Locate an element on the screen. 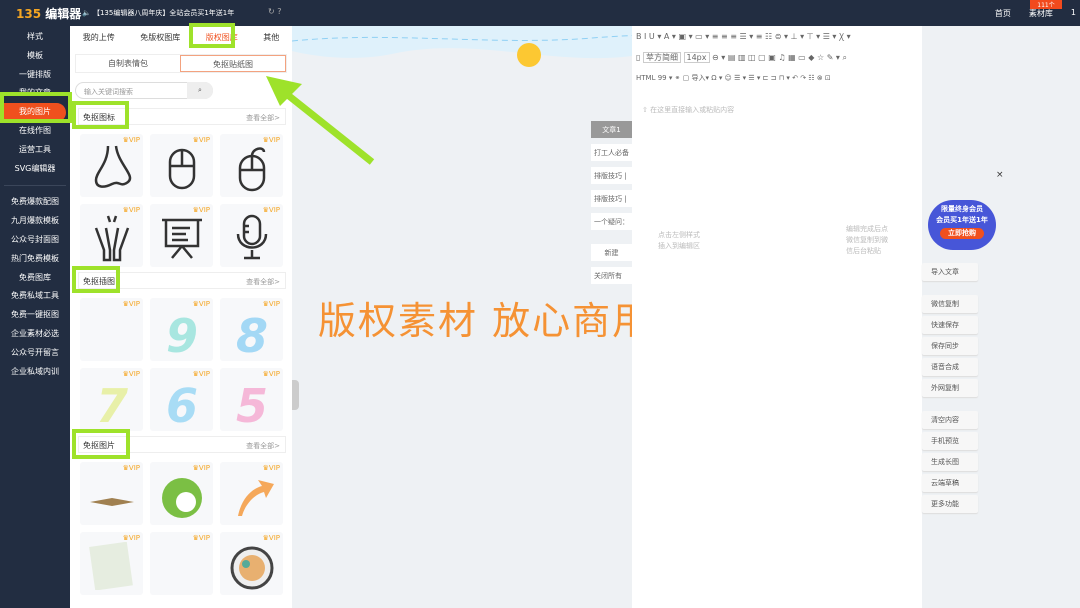  promo-banner: 限量终身会员 会员买1年送1年 立即抢购 is located at coordinates (962, 216).